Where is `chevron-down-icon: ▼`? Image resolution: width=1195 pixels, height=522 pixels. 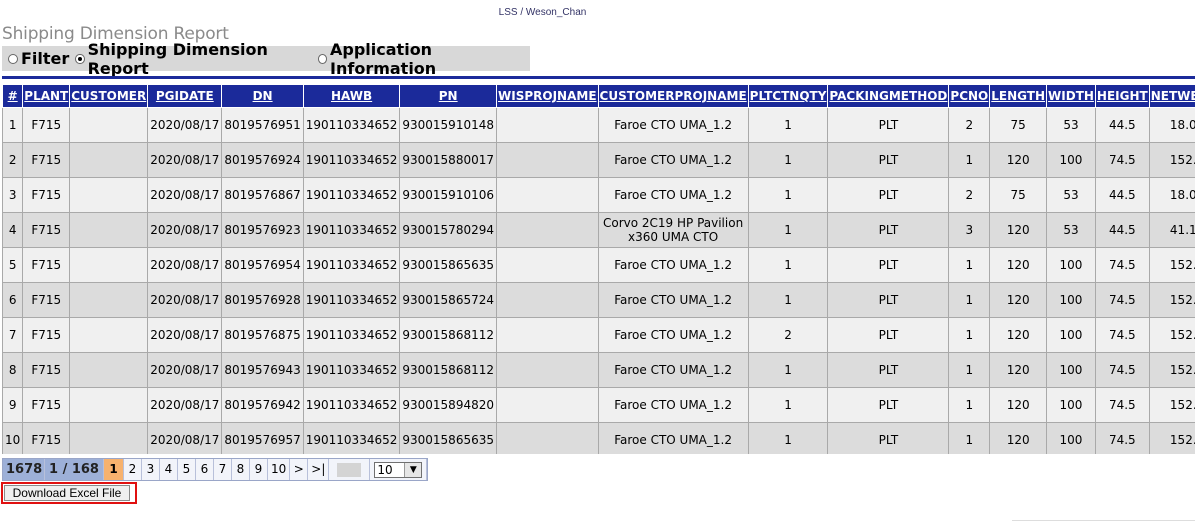 chevron-down-icon: ▼ is located at coordinates (413, 469).